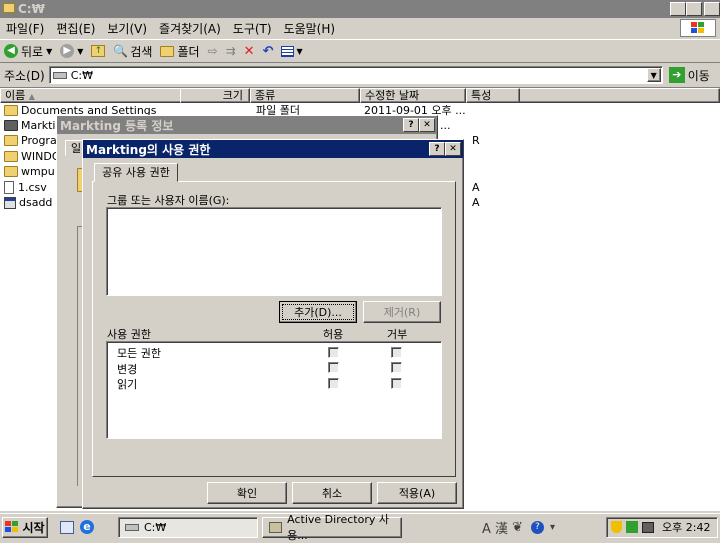  I want to click on internet-explorer-icon: e, so click(87, 527).